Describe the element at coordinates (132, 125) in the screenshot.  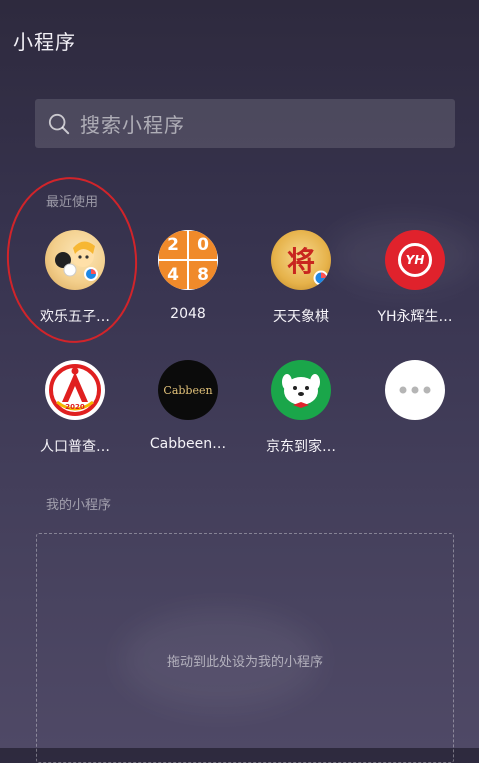
I see `search-placeholder: 搜索小程序` at that location.